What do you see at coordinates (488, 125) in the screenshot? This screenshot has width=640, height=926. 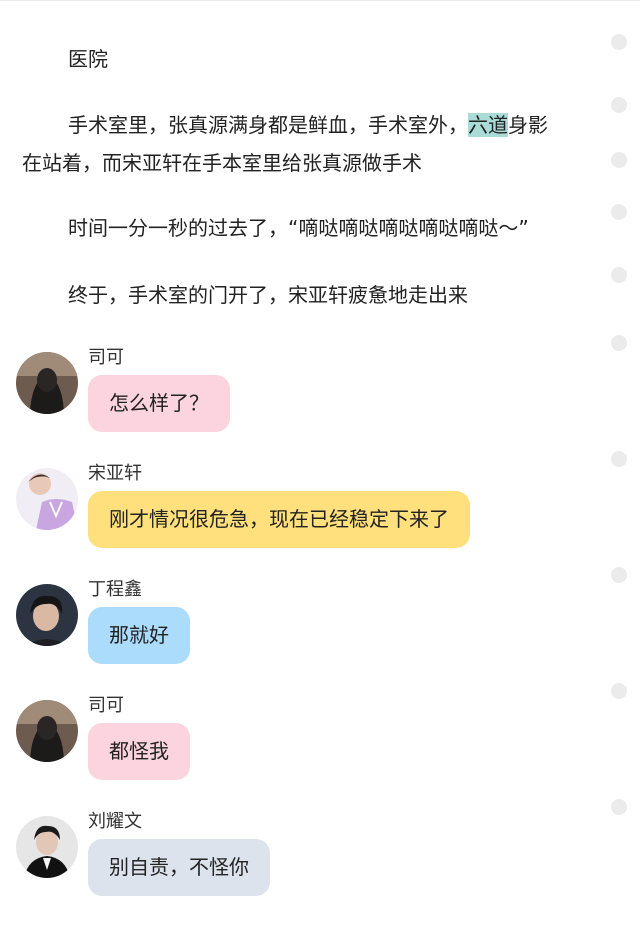 I see `highlighted-text: 六道` at bounding box center [488, 125].